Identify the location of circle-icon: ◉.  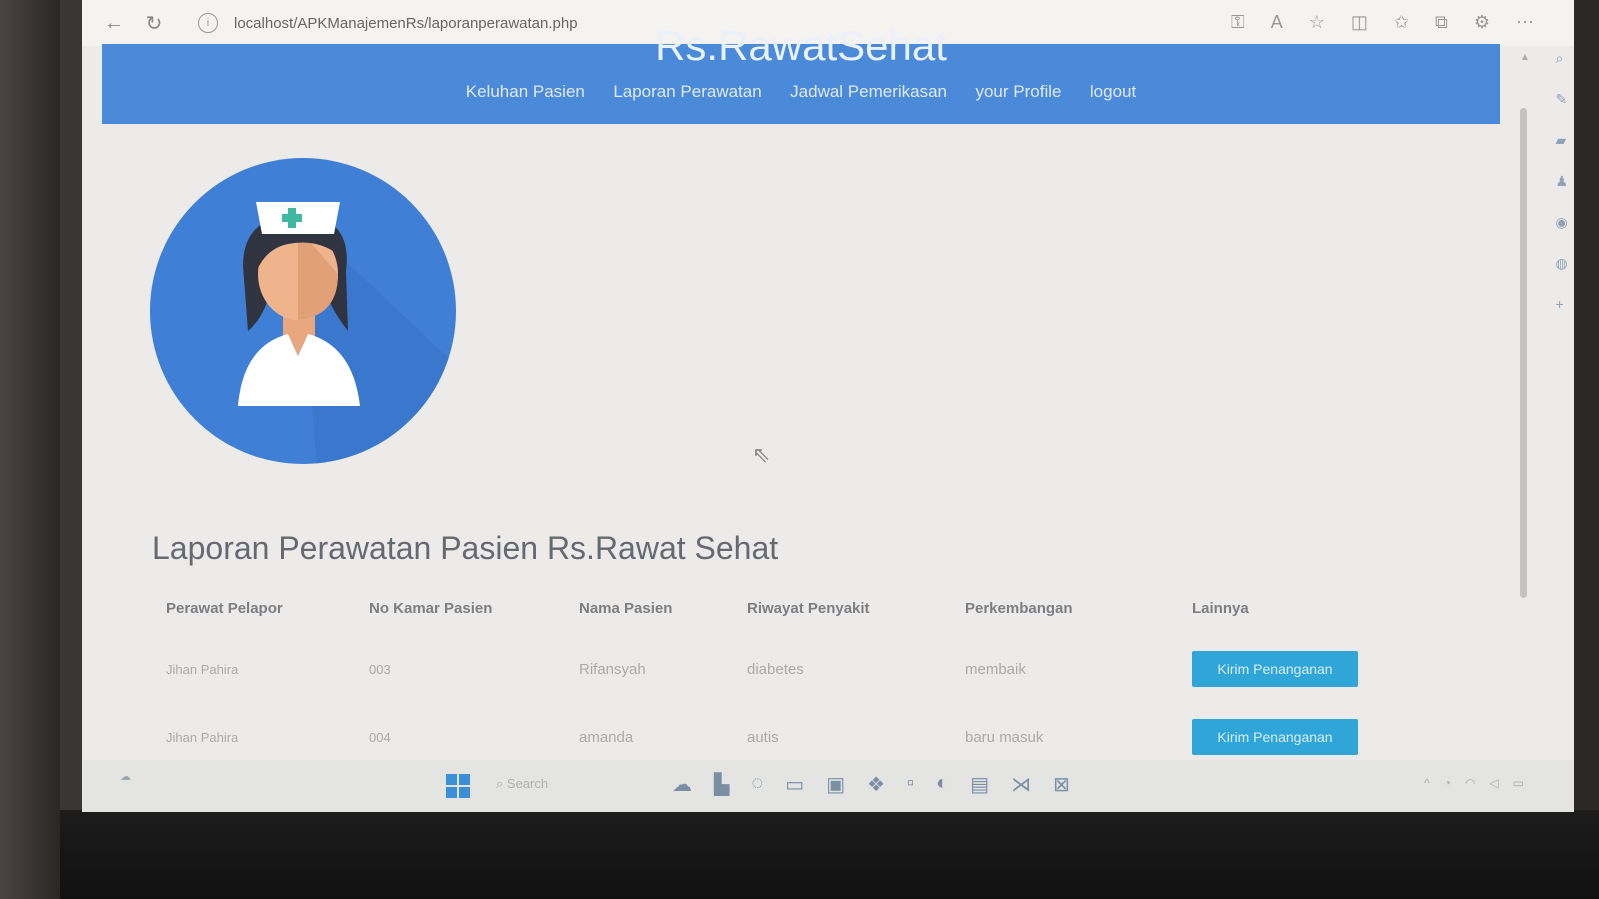
(1561, 222).